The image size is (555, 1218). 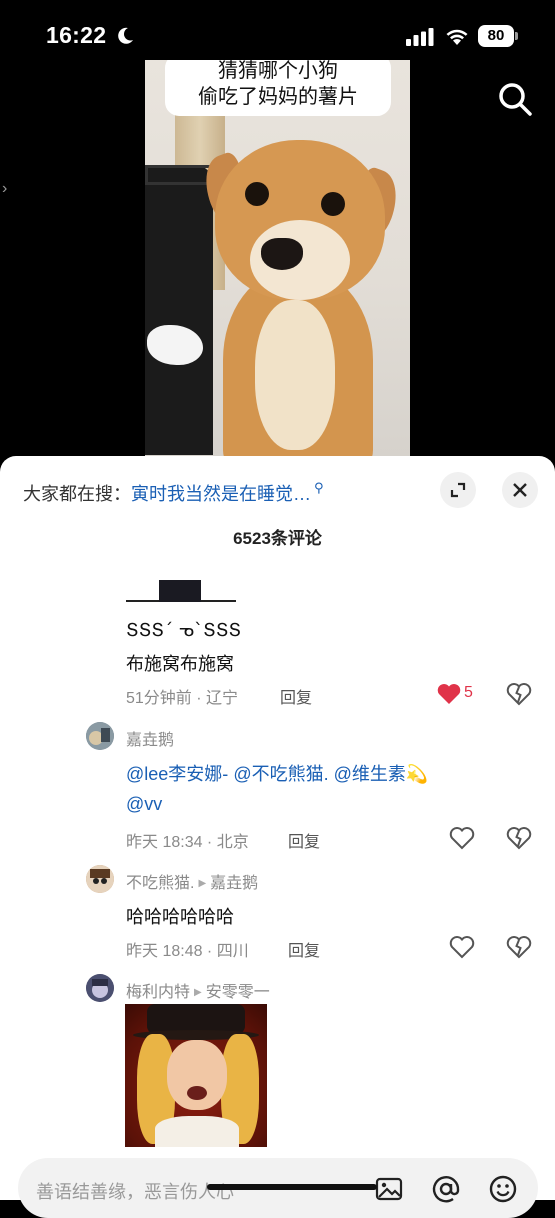 I want to click on status-time: 16:22, so click(x=76, y=35).